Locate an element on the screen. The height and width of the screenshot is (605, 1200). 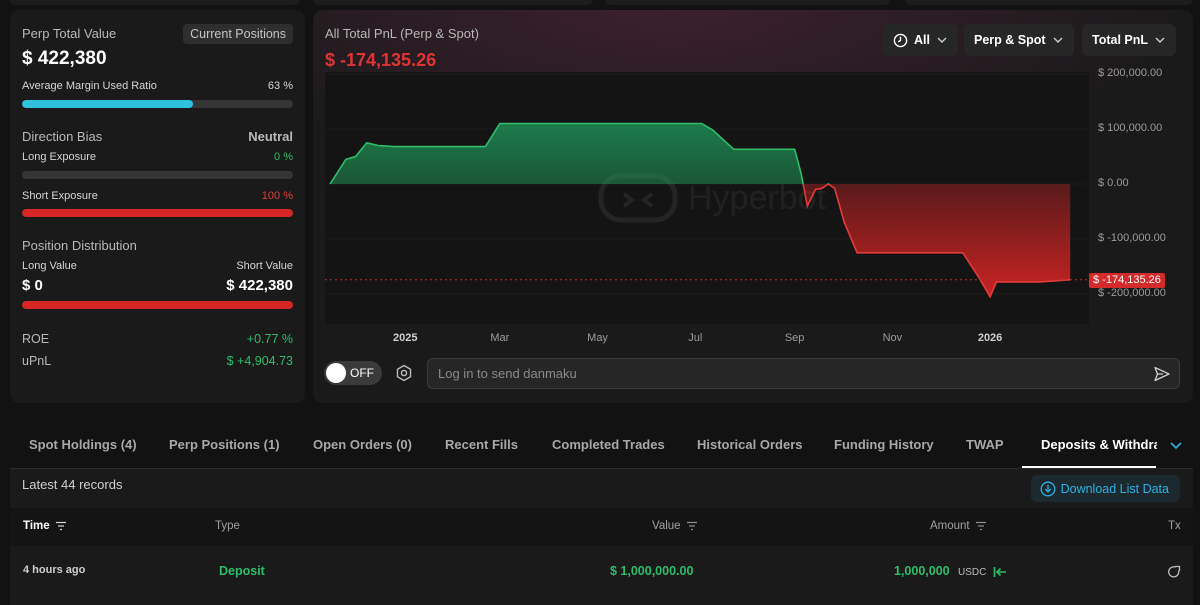
roe-value: +0.77 % is located at coordinates (269, 339).